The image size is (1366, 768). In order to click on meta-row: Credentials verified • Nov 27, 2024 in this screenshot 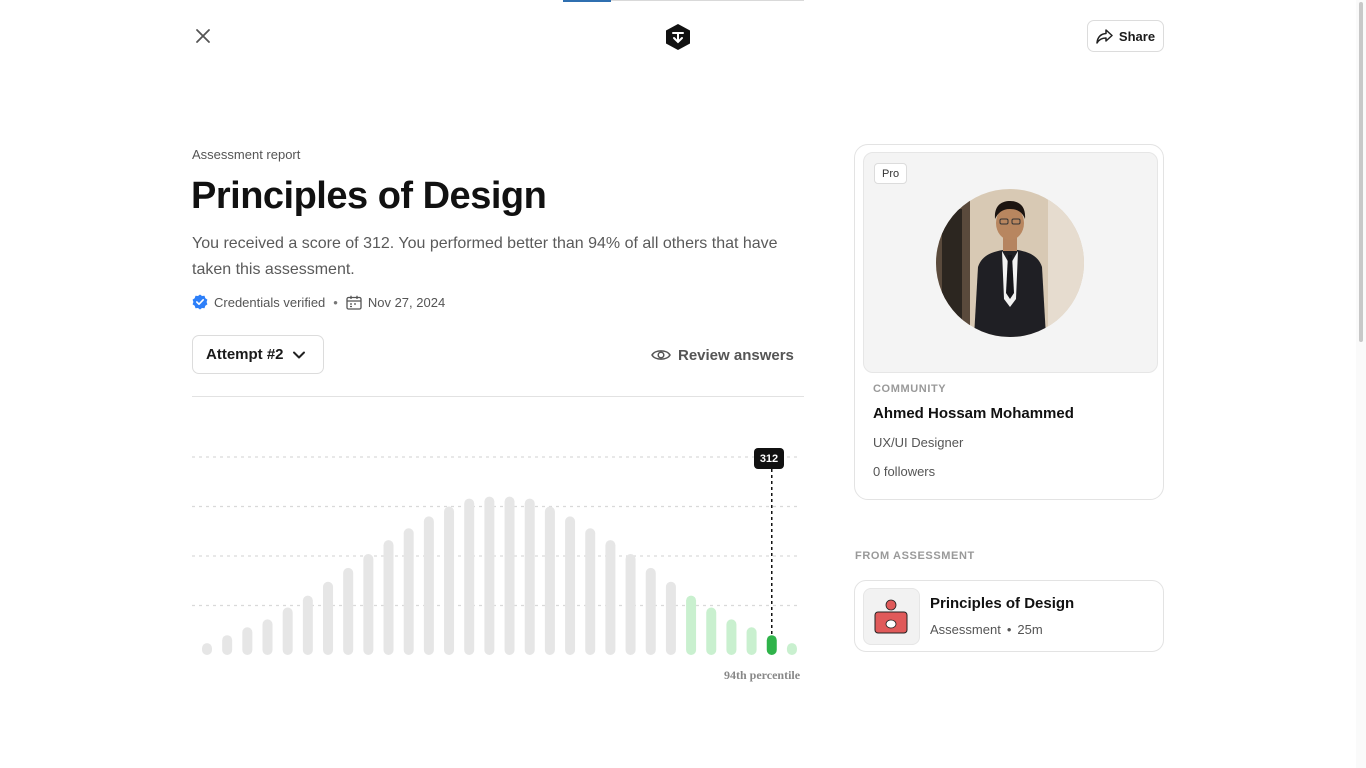, I will do `click(318, 302)`.